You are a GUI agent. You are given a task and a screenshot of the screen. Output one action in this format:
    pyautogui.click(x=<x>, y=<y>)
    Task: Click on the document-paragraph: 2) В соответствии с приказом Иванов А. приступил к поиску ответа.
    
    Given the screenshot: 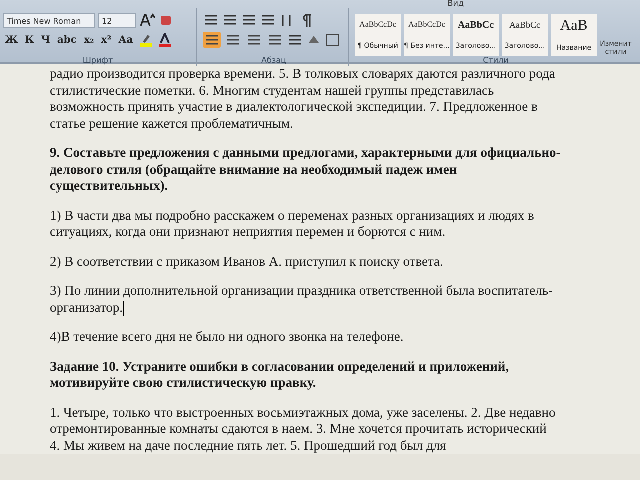 What is the action you would take?
    pyautogui.click(x=247, y=262)
    